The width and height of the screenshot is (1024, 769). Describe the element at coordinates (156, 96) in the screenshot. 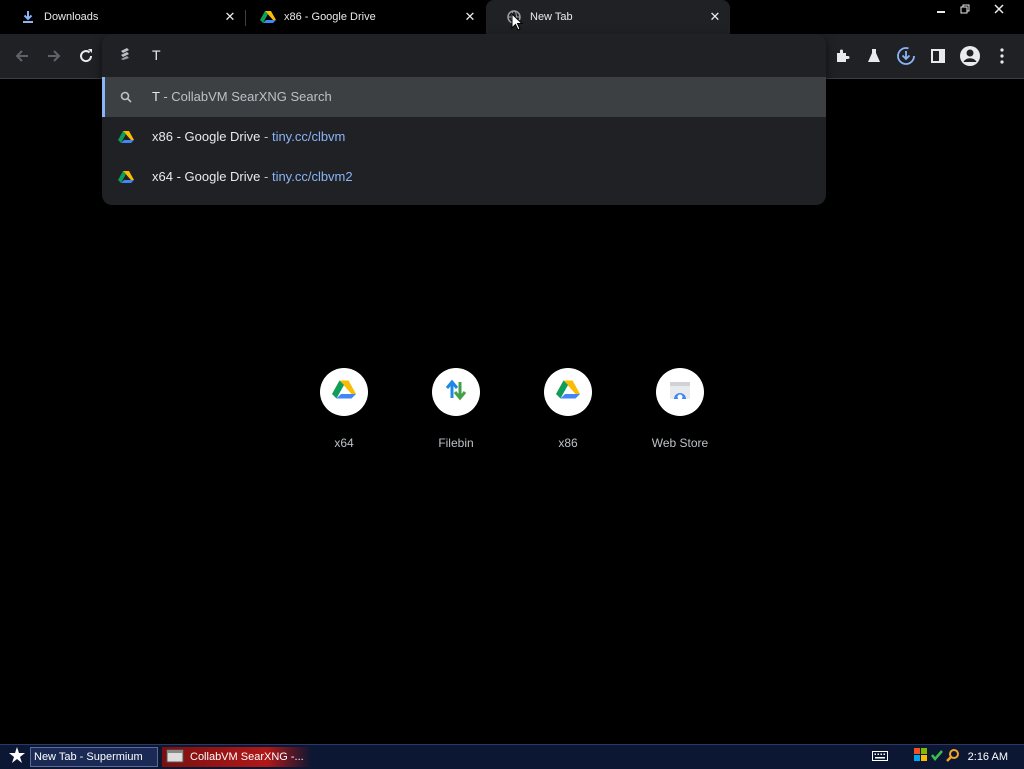

I see `suggestion-query: T` at that location.